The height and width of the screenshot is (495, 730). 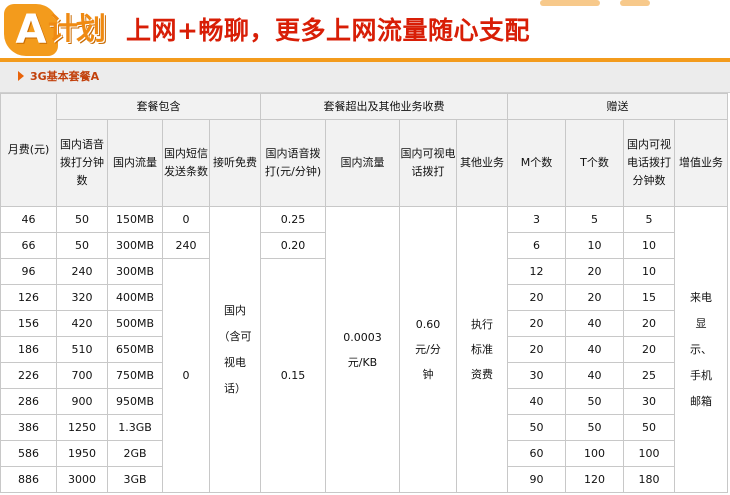 I want to click on cell-video-minutes: 50, so click(x=649, y=427).